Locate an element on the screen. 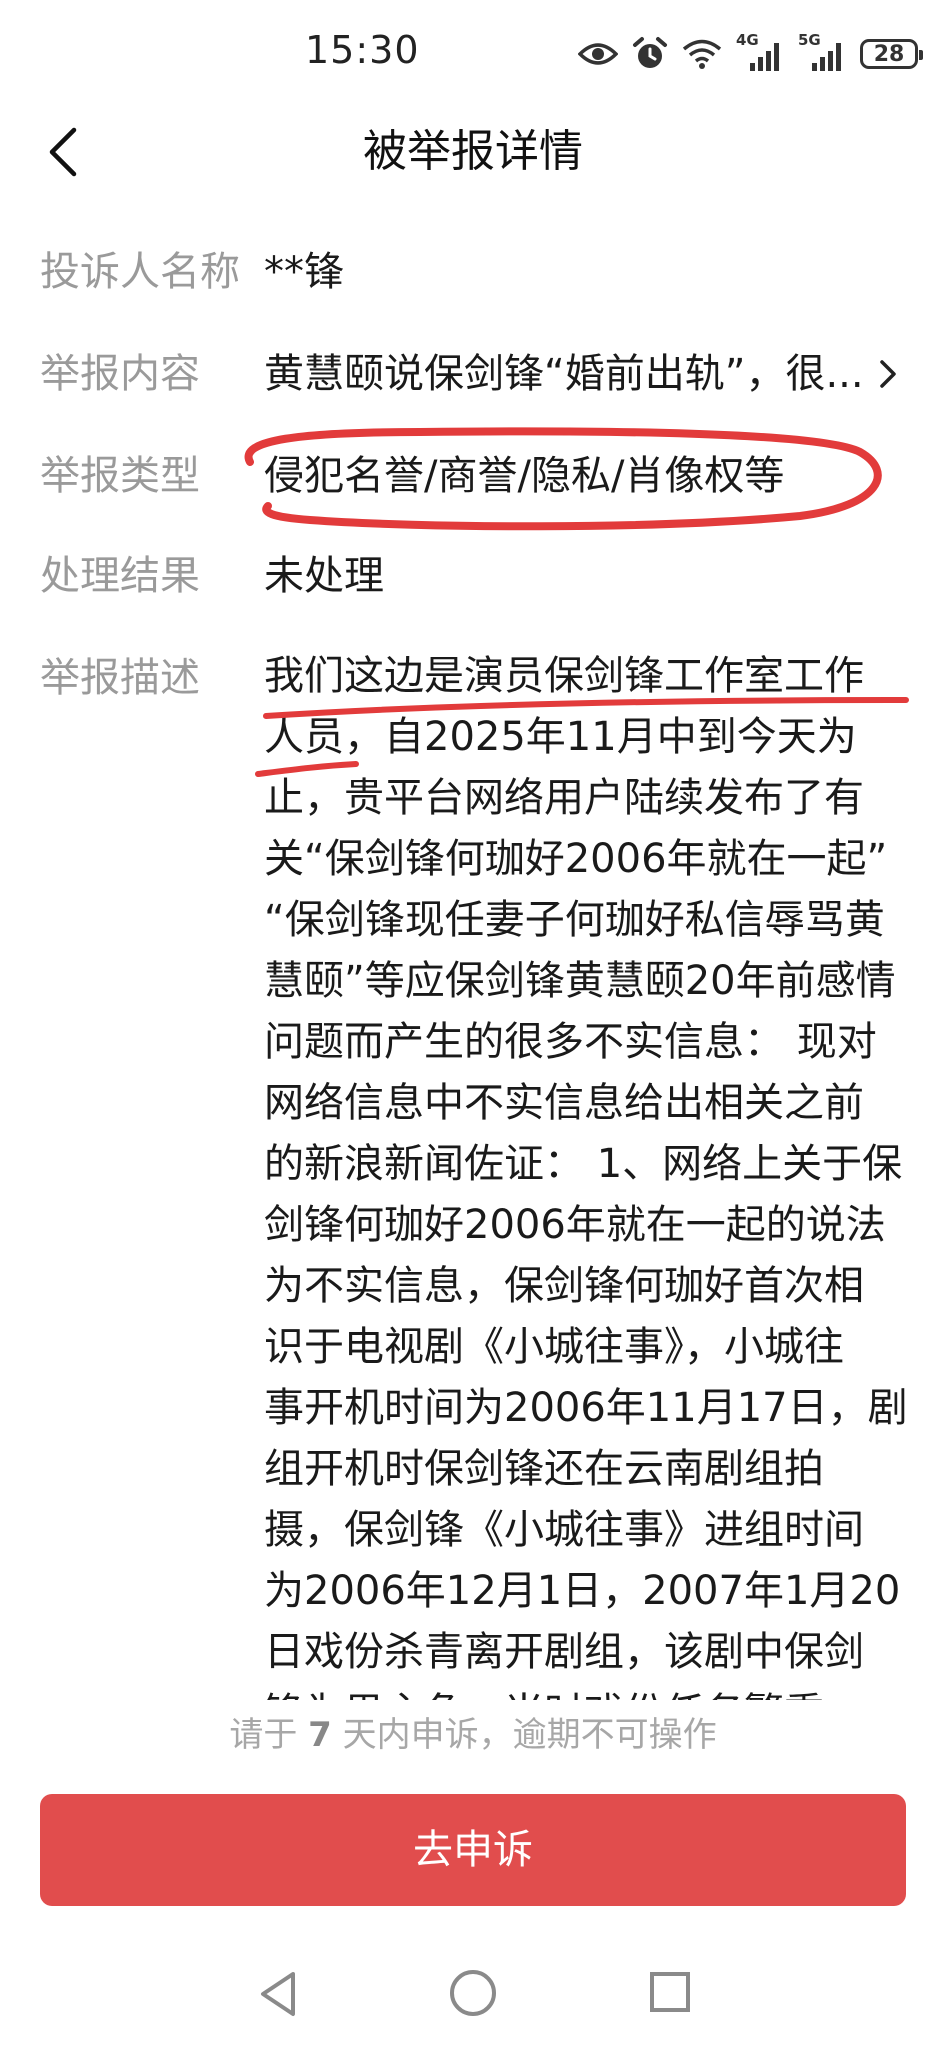  signal-4g-icon: 4G is located at coordinates (760, 52).